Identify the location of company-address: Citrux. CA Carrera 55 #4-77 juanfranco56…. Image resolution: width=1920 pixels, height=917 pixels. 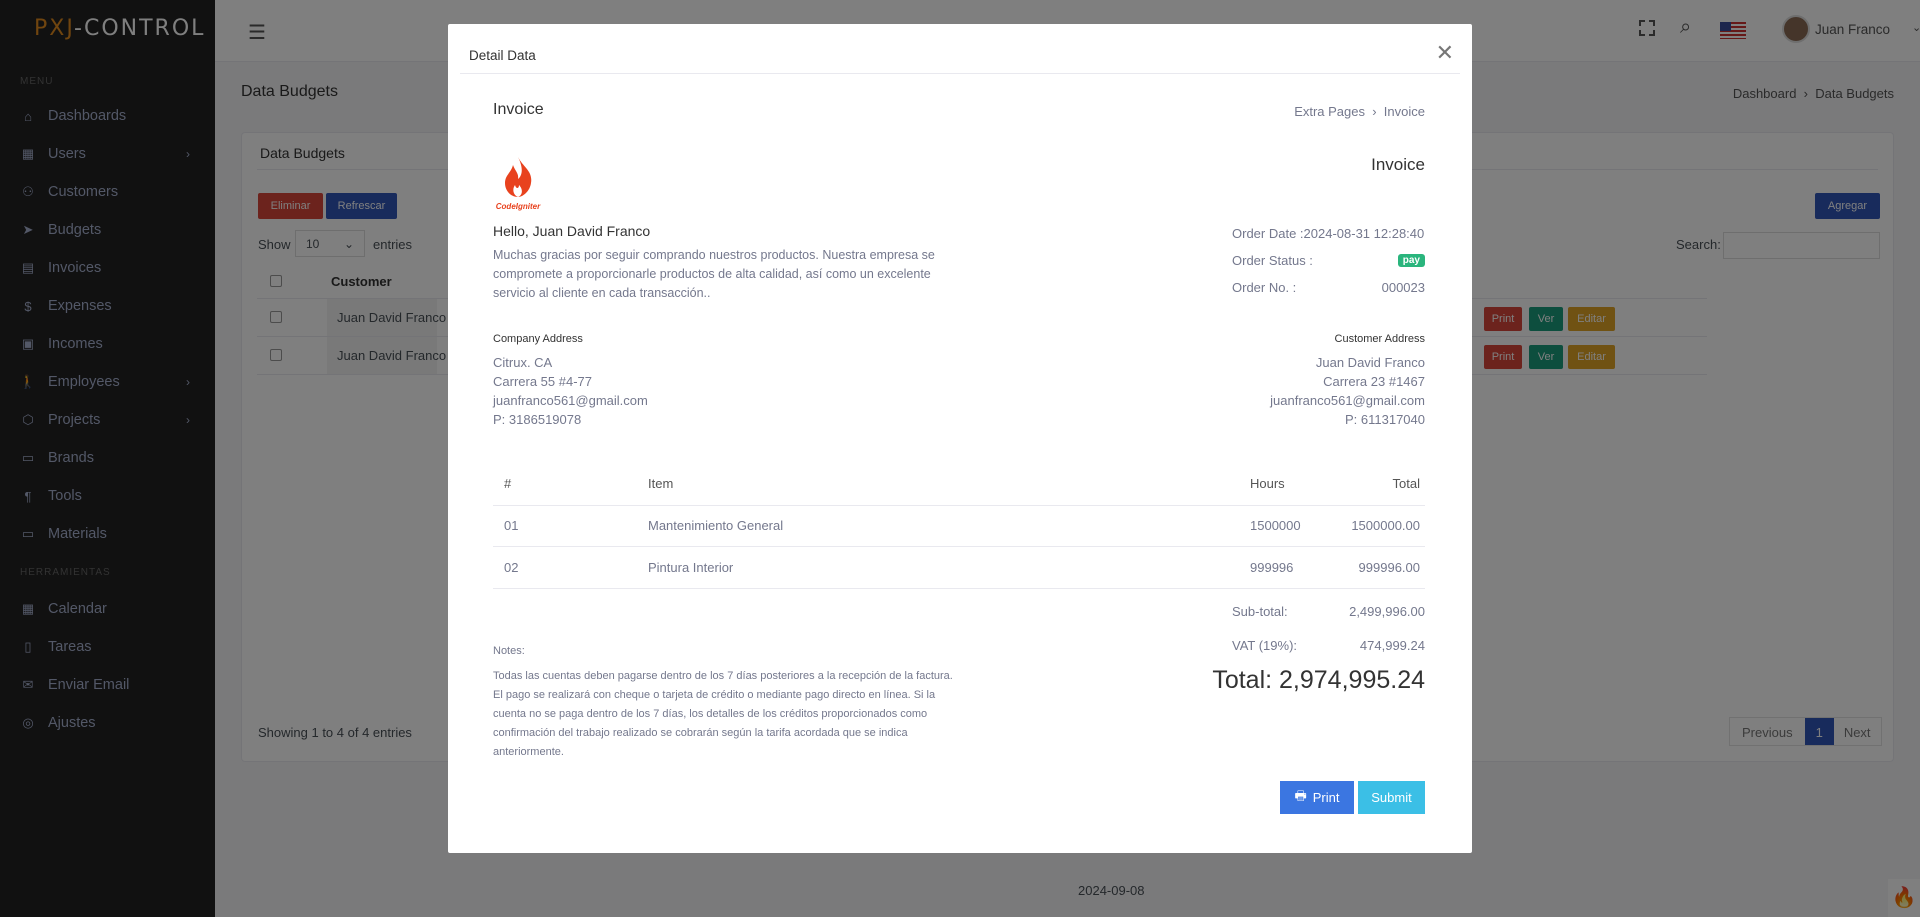
(570, 391).